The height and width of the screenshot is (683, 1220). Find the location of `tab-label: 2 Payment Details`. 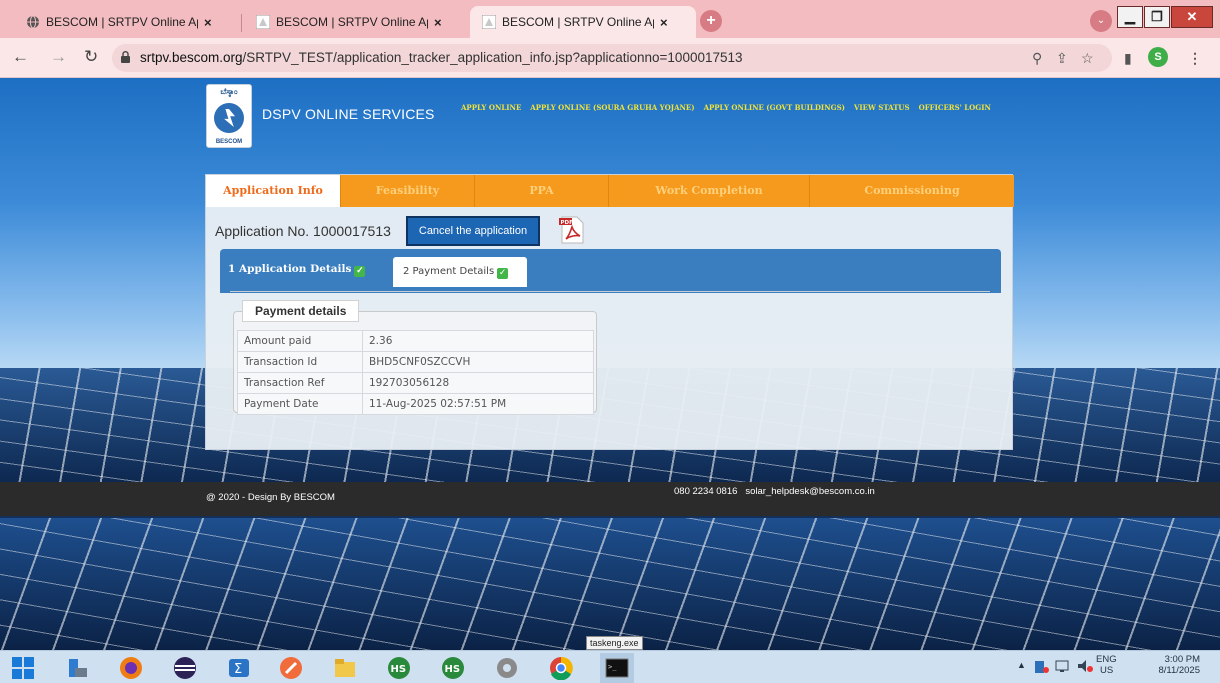

tab-label: 2 Payment Details is located at coordinates (449, 271).